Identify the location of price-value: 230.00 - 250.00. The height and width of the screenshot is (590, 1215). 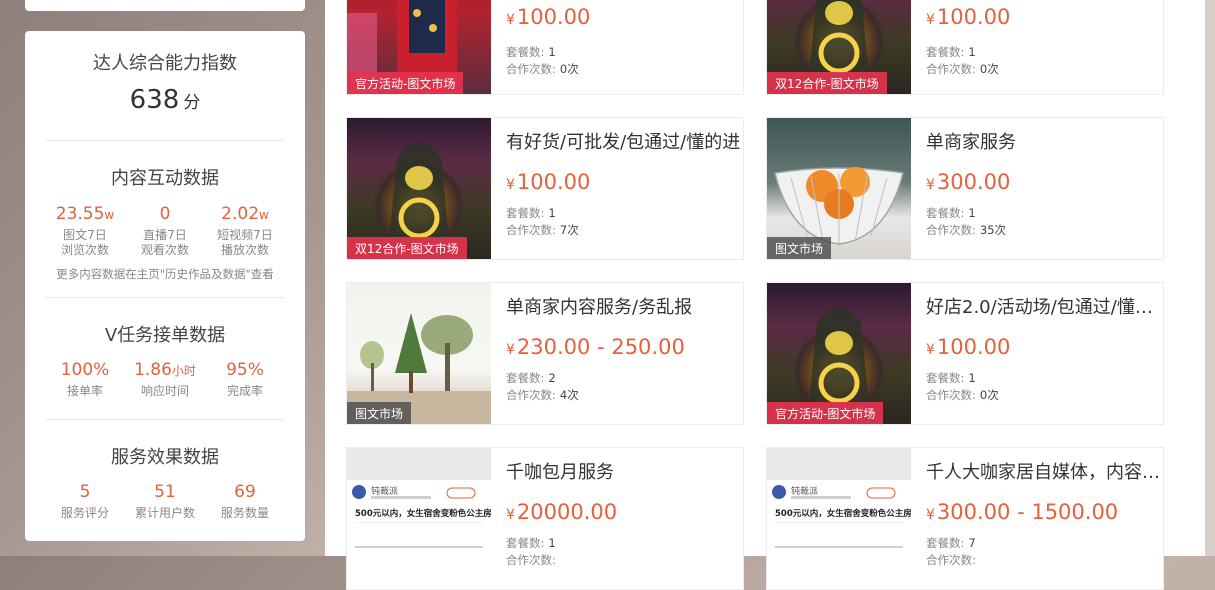
(600, 347).